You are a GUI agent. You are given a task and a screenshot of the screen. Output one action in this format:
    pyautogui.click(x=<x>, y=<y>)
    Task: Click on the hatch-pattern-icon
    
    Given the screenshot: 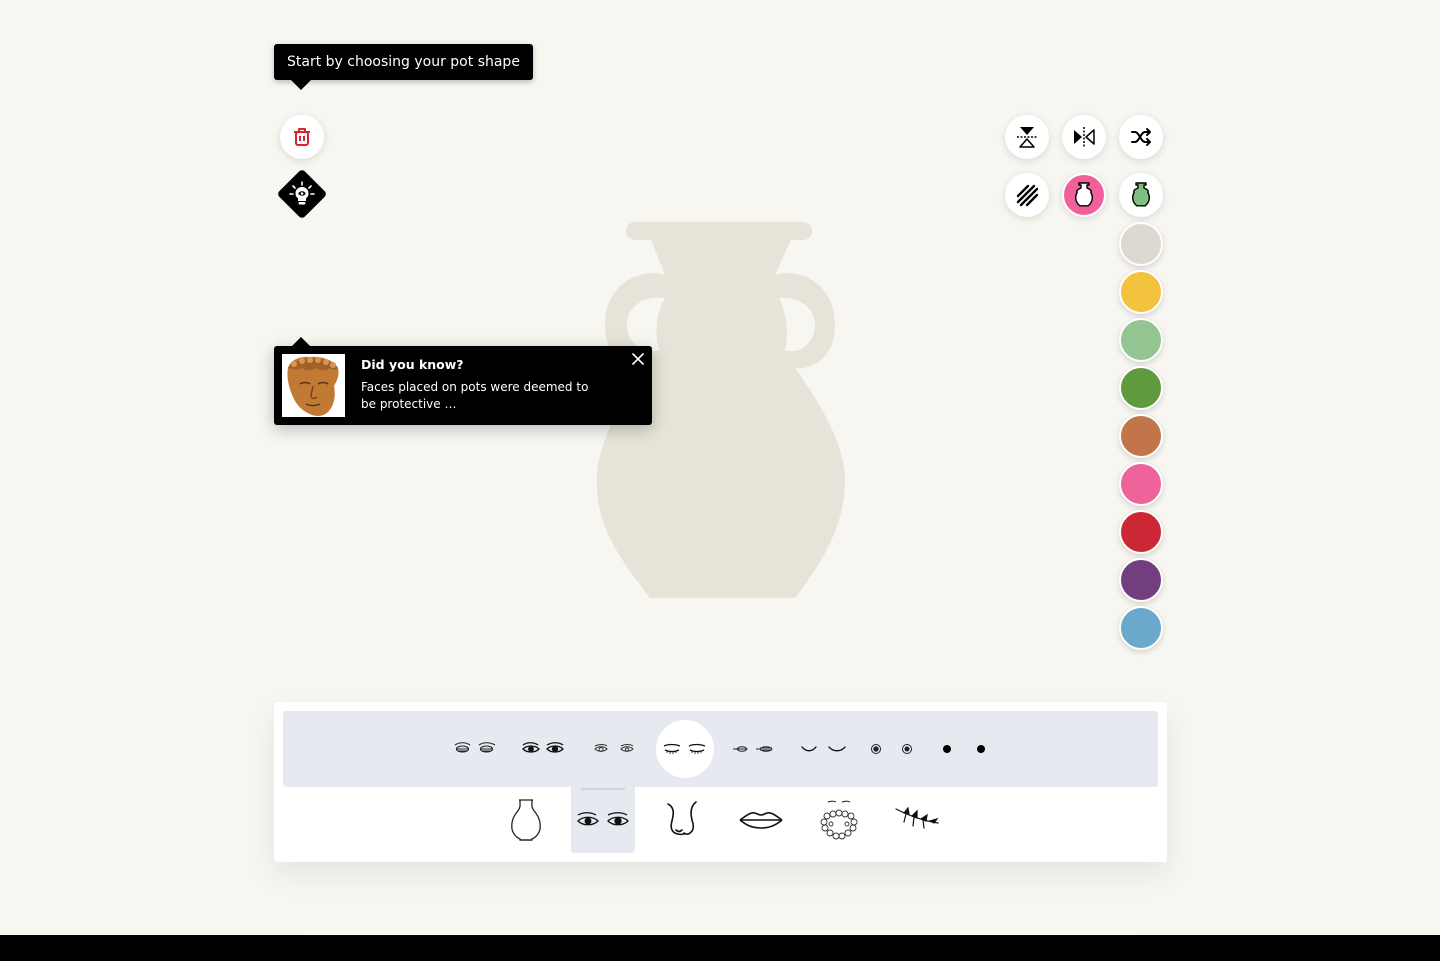 What is the action you would take?
    pyautogui.click(x=1027, y=195)
    